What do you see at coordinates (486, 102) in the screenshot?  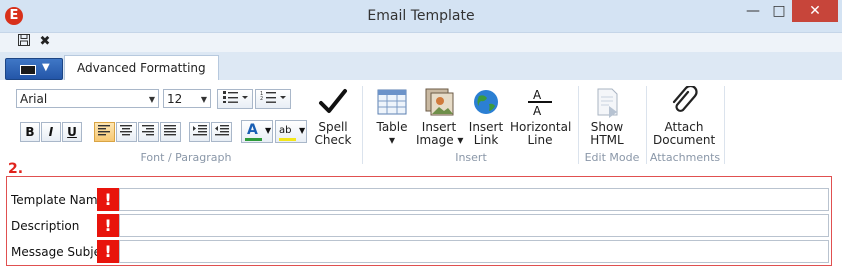 I see `globe-icon` at bounding box center [486, 102].